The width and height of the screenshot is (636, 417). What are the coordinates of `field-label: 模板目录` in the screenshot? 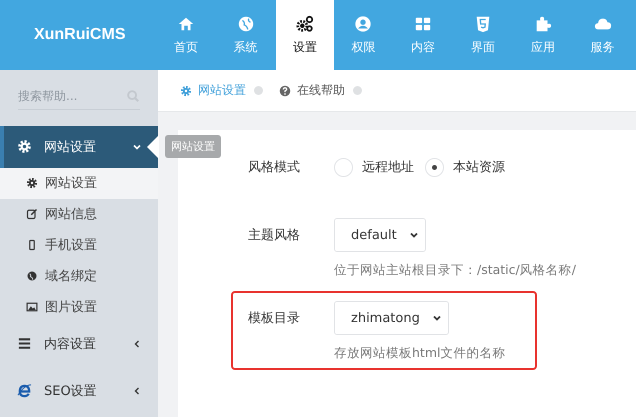 It's located at (274, 318).